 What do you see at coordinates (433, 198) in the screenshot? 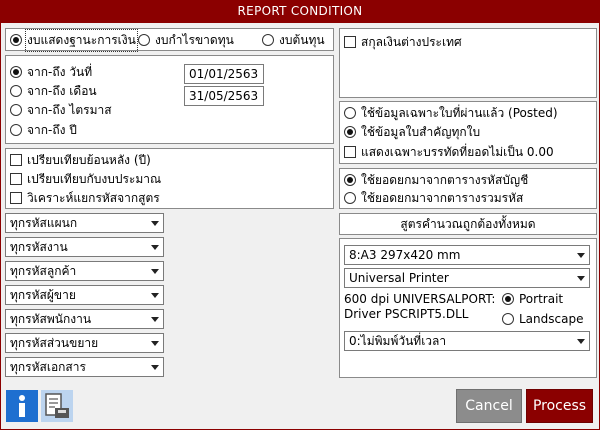
I see `balance-from-combined: ใช้ยอดยกมาจากตารางรวมรหัส` at bounding box center [433, 198].